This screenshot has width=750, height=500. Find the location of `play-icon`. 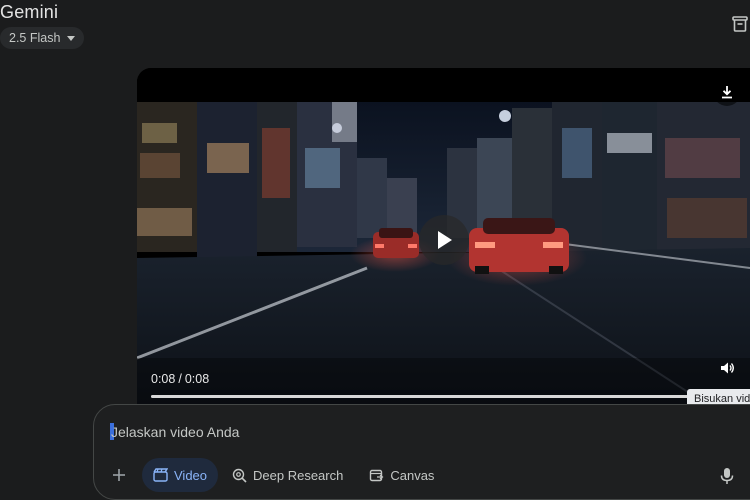

play-icon is located at coordinates (445, 240).